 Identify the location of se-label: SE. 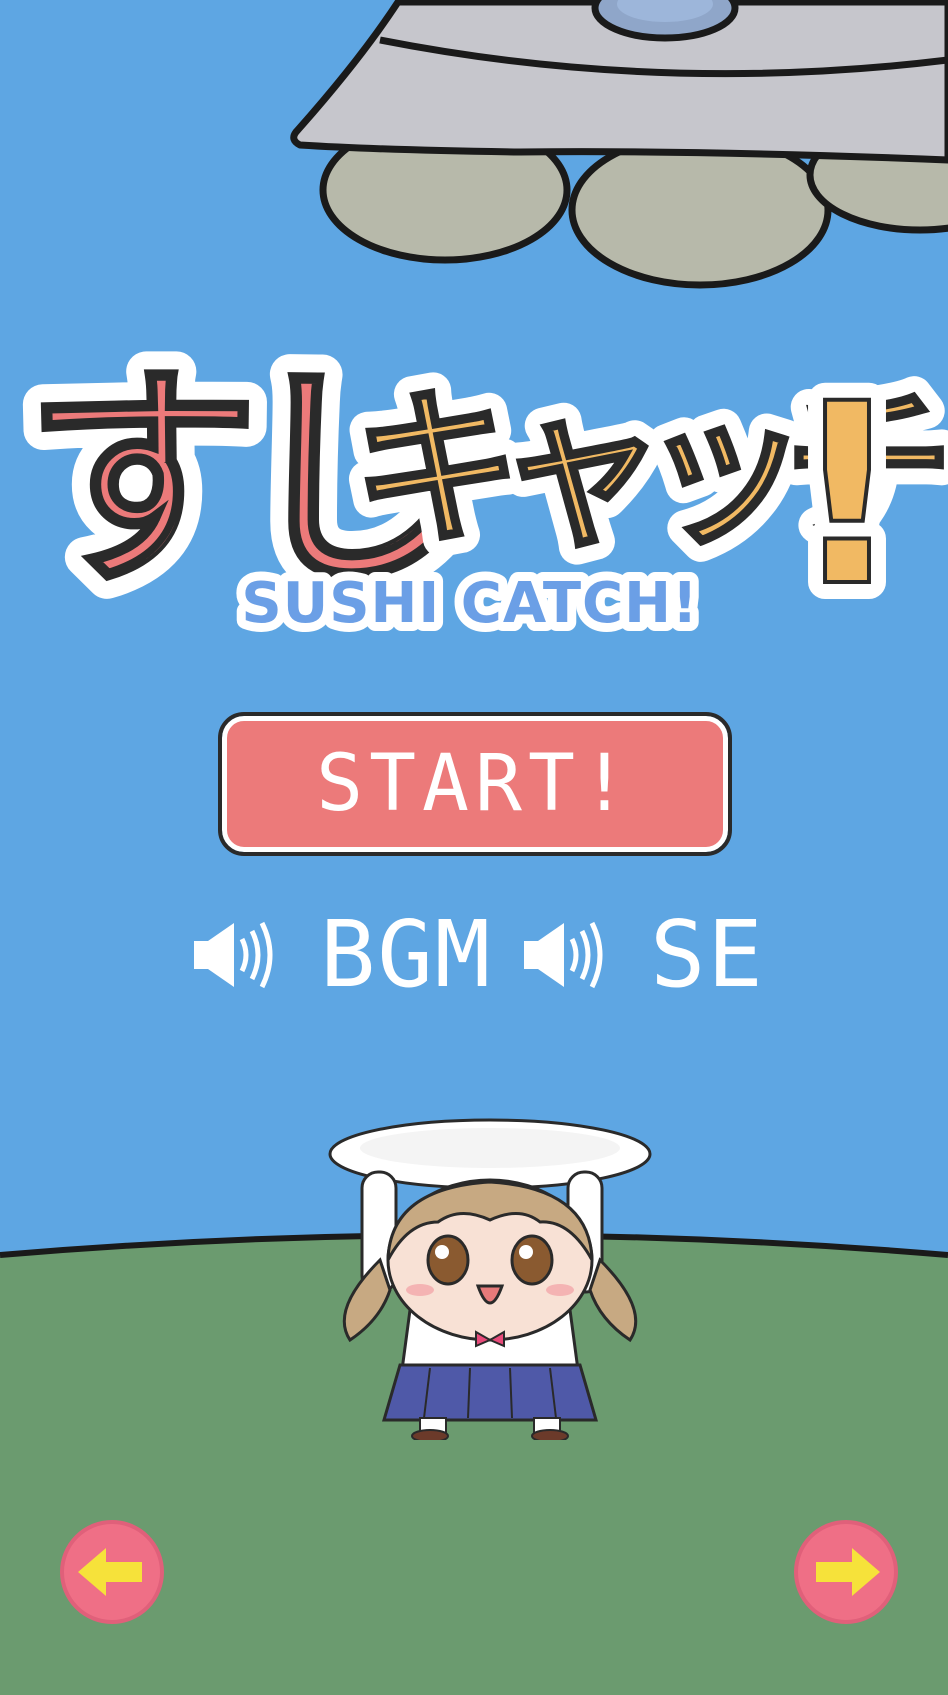
(707, 954).